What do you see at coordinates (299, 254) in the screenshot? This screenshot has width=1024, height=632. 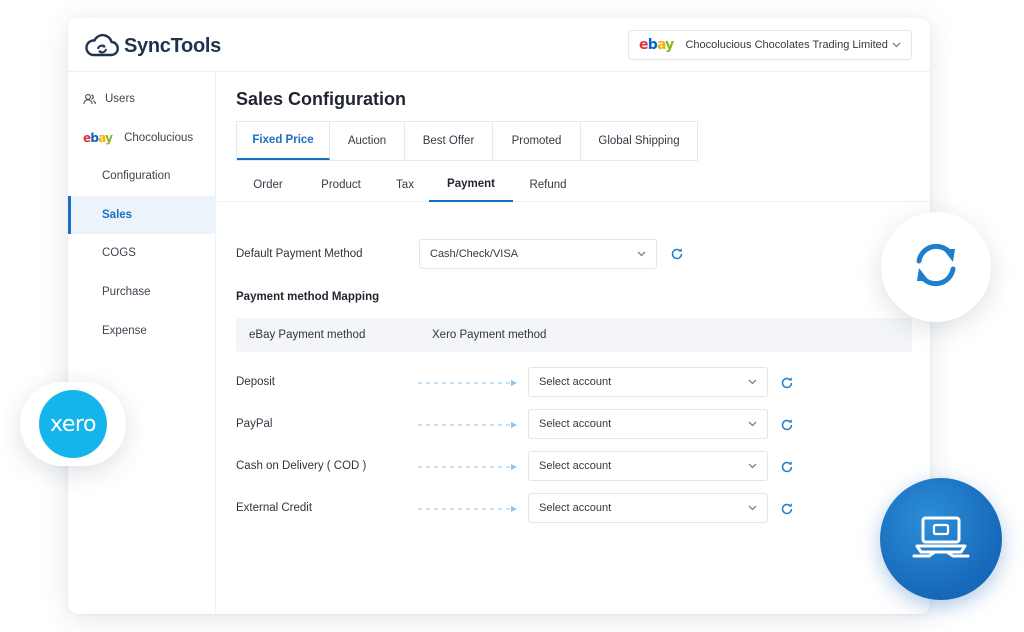 I see `default-payment-label: Default Payment Method` at bounding box center [299, 254].